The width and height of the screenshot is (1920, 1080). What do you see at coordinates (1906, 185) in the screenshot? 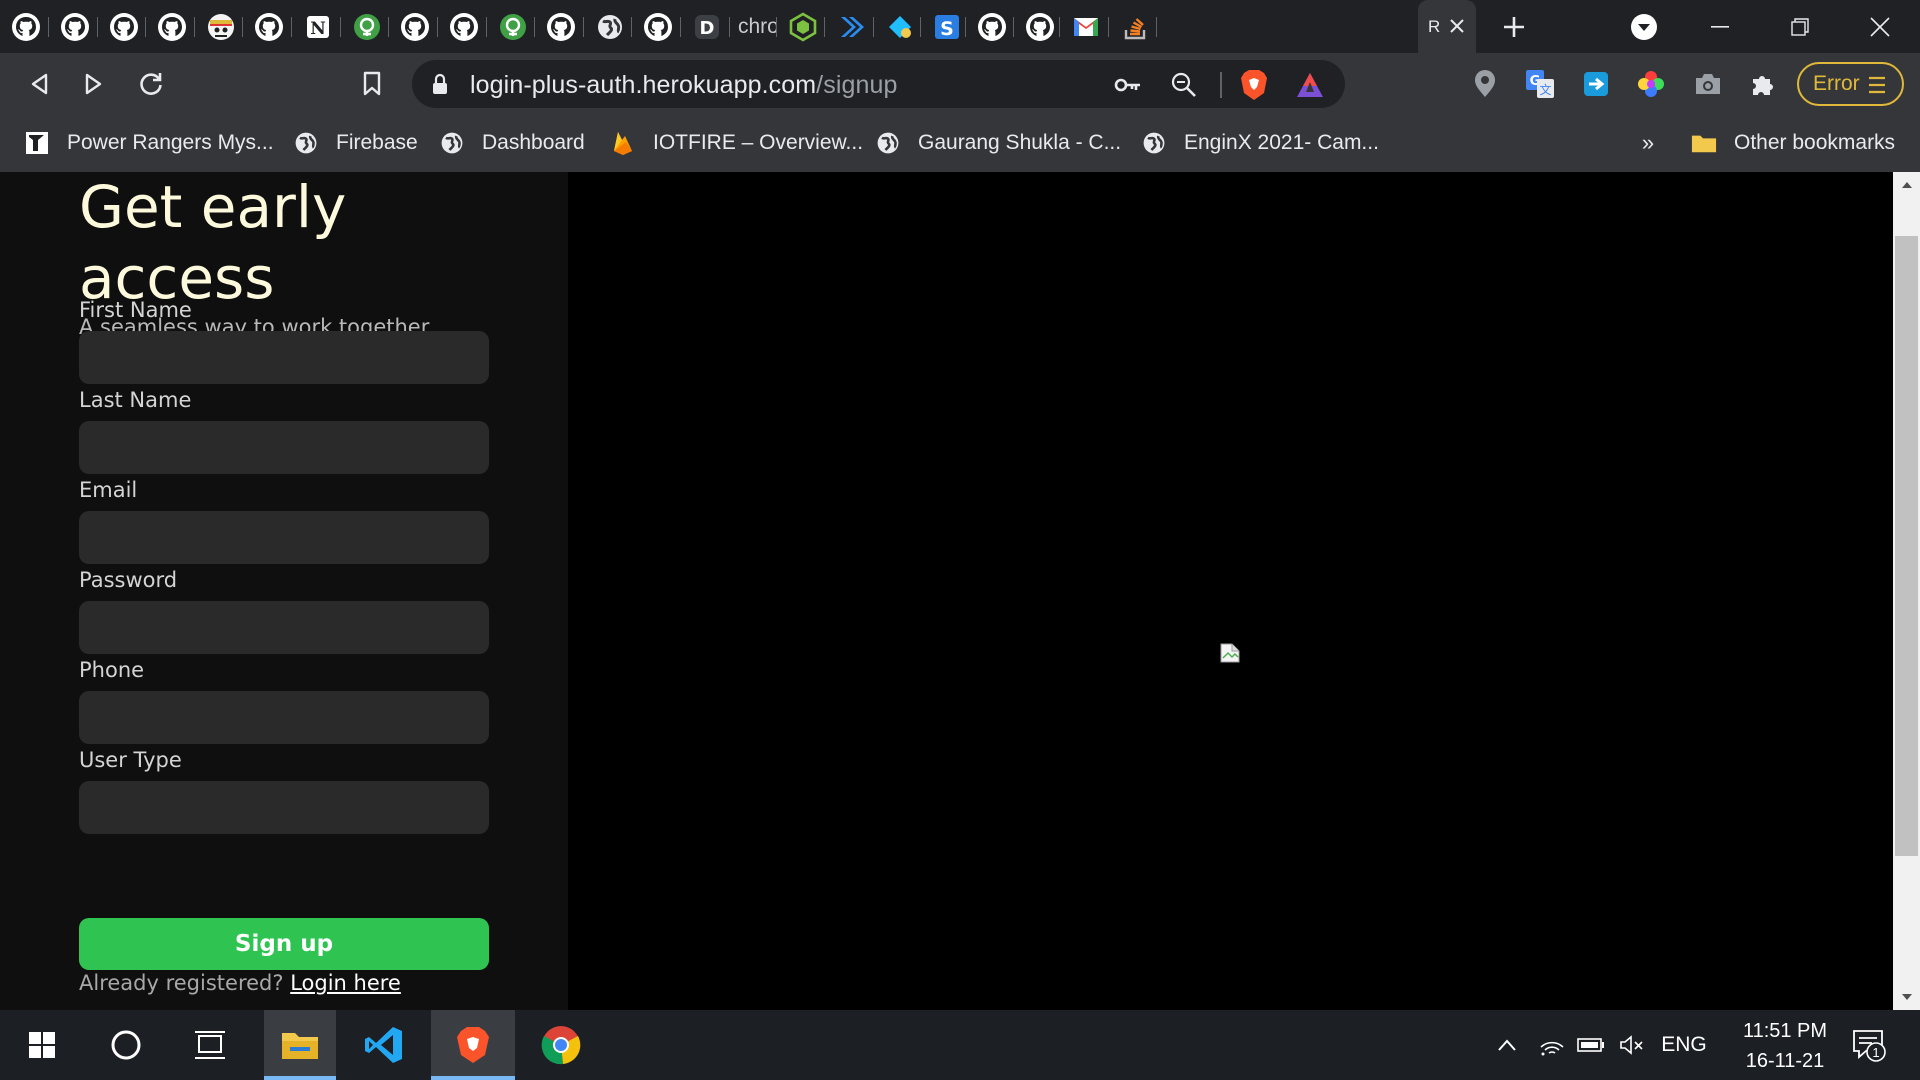
I see `scroll-up-arrow-icon` at bounding box center [1906, 185].